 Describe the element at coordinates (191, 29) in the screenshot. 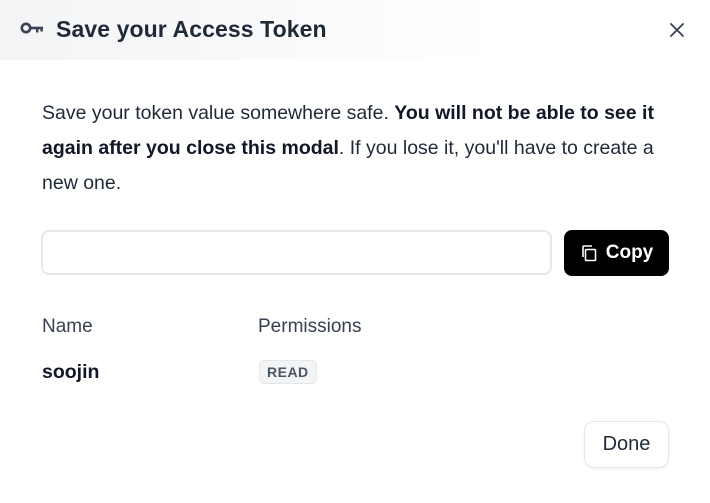

I see `modal-title: Save your Access Token` at that location.